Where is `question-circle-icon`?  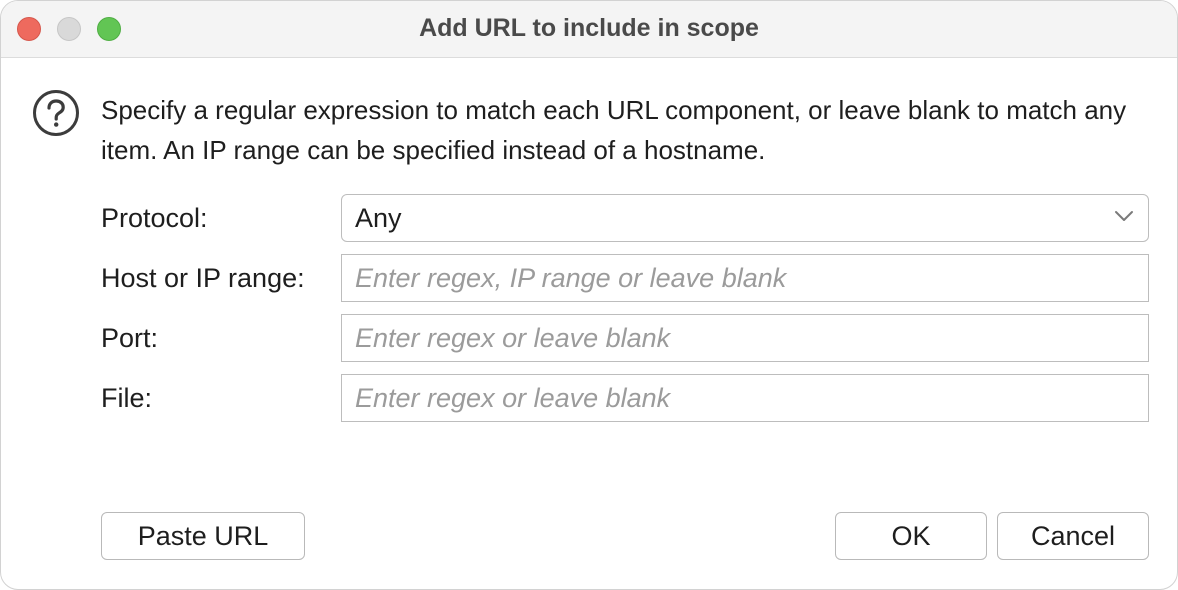
question-circle-icon is located at coordinates (56, 113).